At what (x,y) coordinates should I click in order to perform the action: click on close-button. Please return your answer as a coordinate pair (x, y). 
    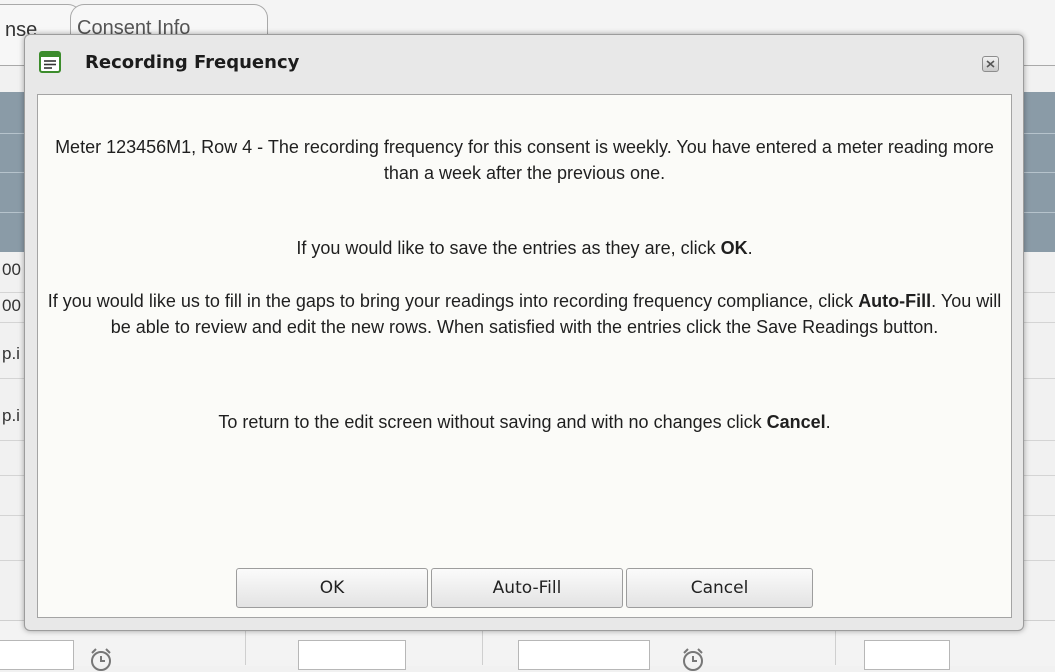
    Looking at the image, I should click on (990, 64).